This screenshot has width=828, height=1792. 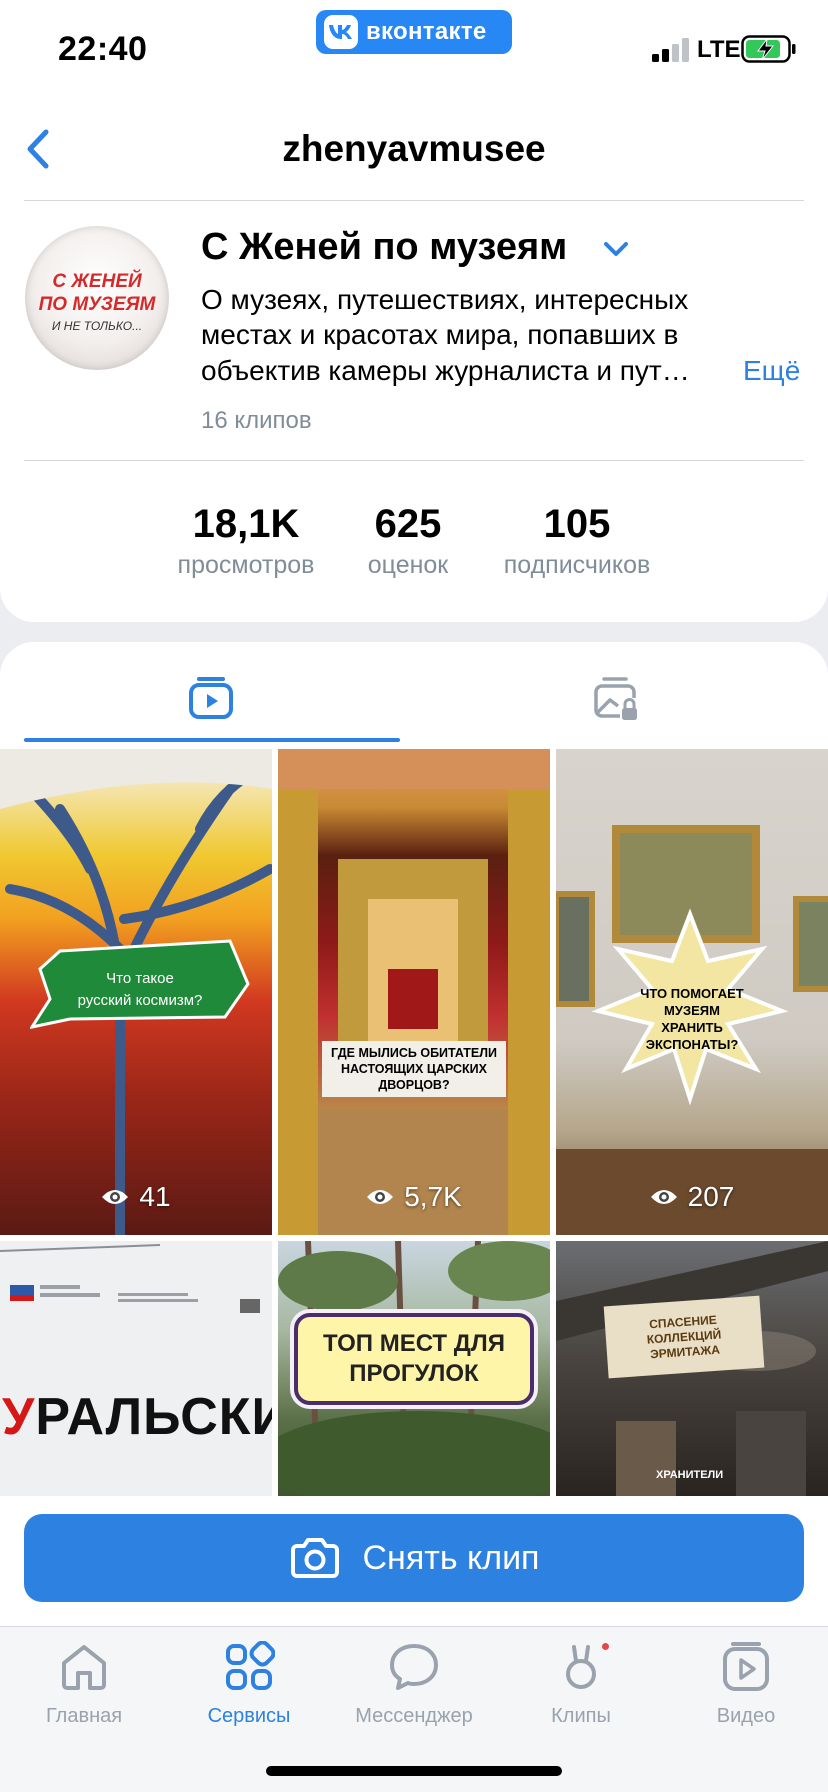 I want to click on status-time: 22:40, so click(x=103, y=49).